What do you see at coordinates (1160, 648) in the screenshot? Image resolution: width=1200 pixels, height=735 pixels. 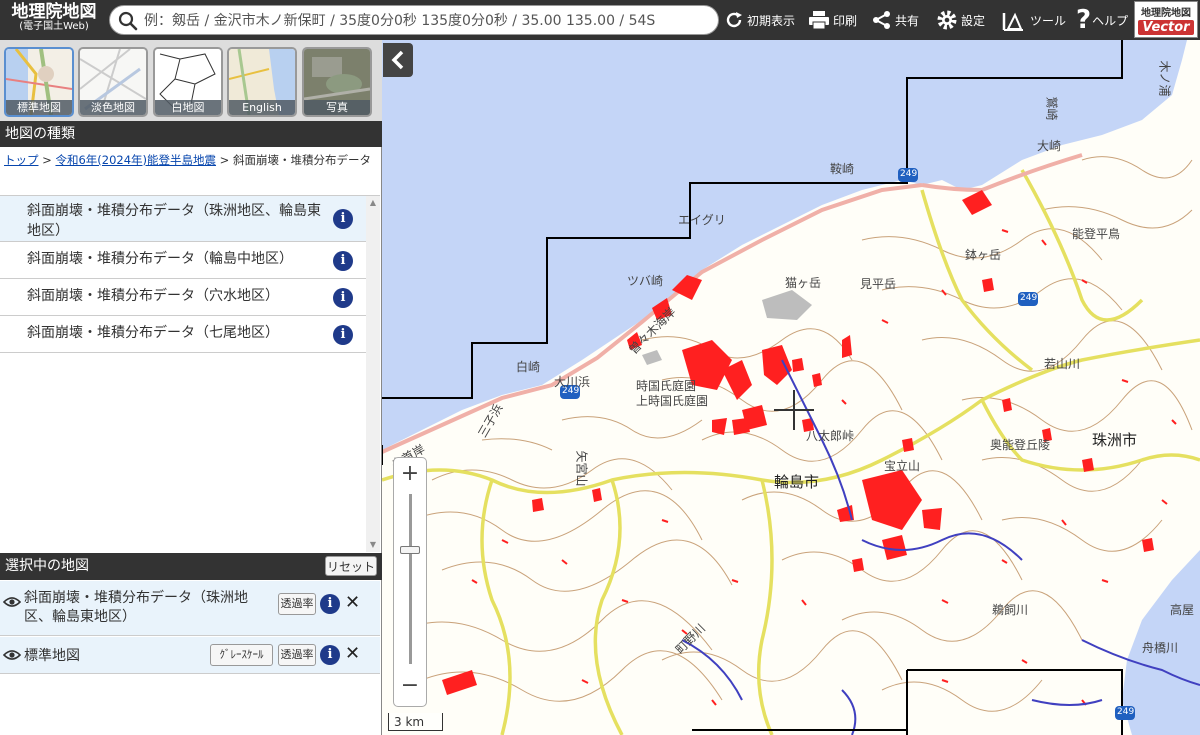 I see `river-label: 舟橋川` at bounding box center [1160, 648].